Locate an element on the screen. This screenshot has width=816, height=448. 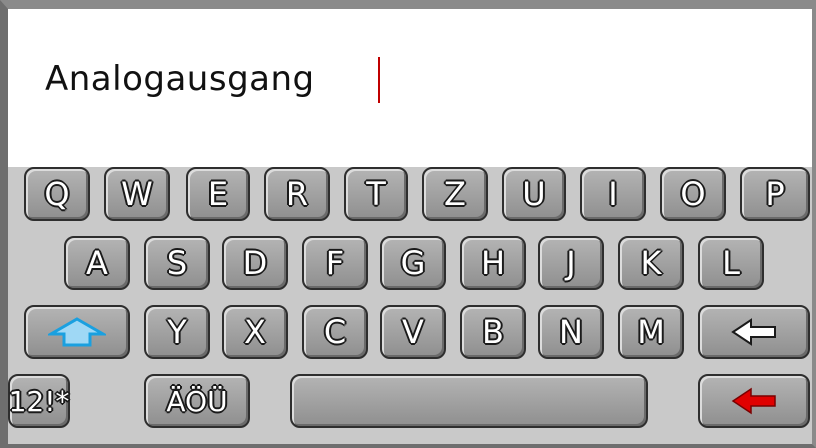
key-x: X is located at coordinates (255, 332).